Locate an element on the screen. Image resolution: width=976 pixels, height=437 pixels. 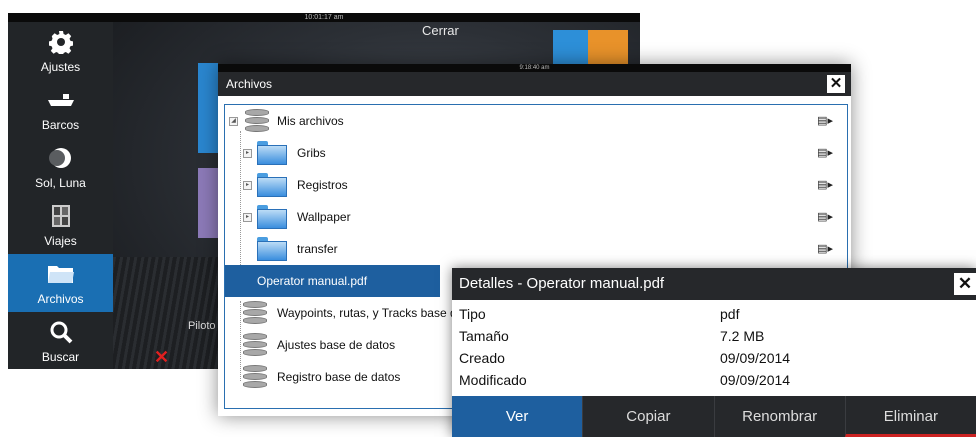
tree-item-label: Gribs is located at coordinates (311, 153).